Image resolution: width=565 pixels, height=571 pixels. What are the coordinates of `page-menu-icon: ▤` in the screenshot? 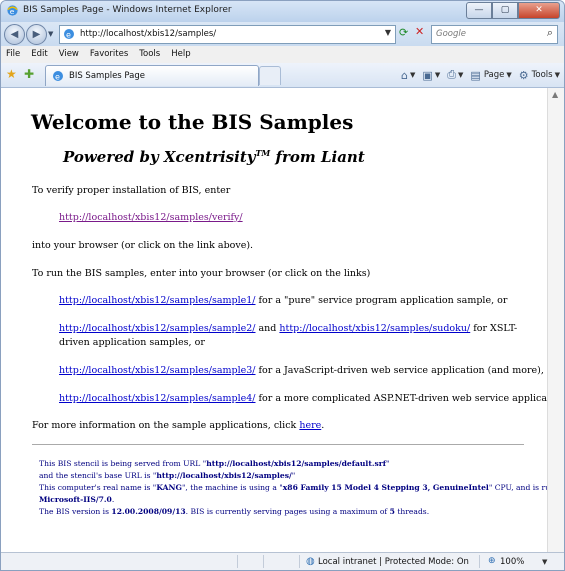 It's located at (475, 75).